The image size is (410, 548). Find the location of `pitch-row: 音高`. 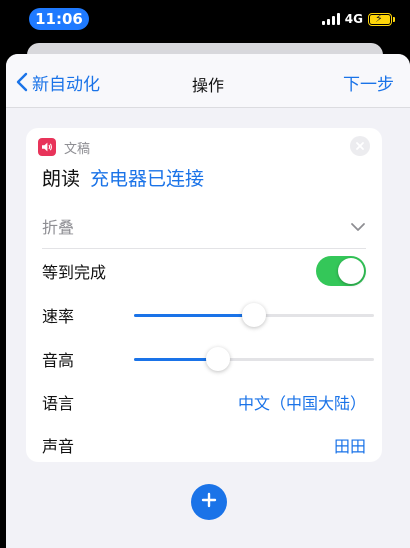

pitch-row: 音高 is located at coordinates (208, 359).